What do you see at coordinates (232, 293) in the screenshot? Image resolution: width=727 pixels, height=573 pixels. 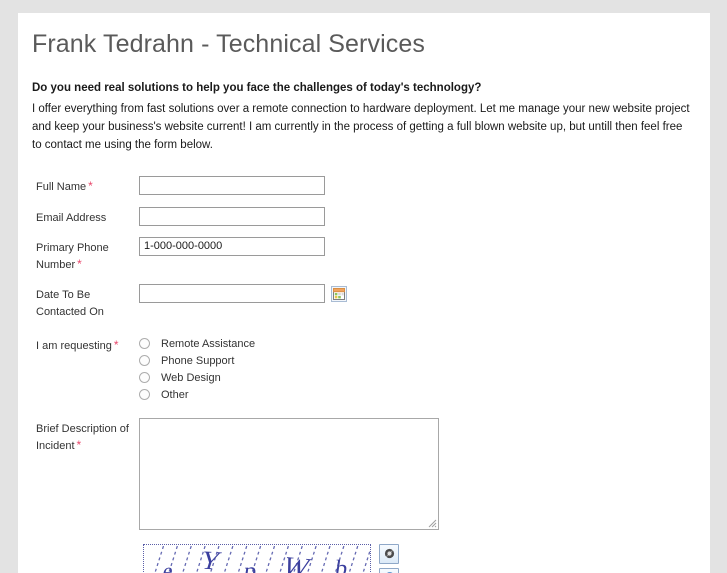 I see `date-to-be-contacted-input` at bounding box center [232, 293].